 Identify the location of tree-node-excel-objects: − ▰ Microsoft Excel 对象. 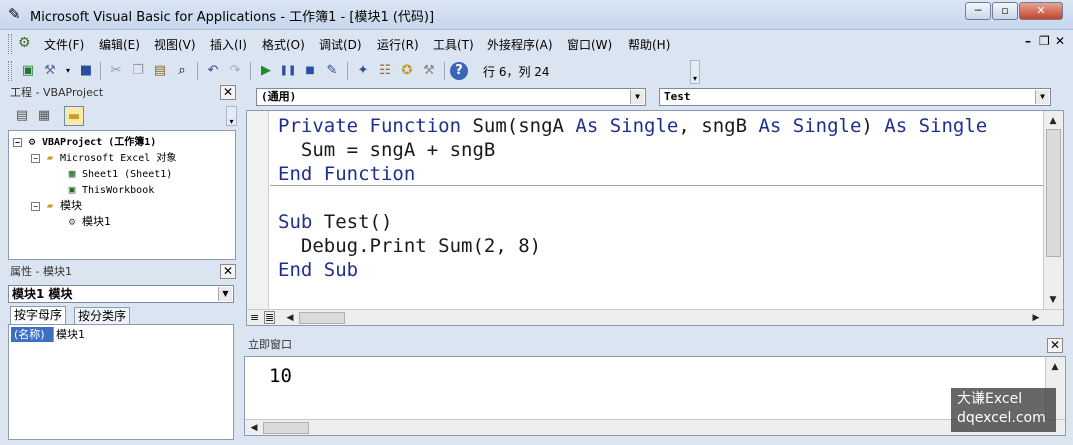
(103, 157).